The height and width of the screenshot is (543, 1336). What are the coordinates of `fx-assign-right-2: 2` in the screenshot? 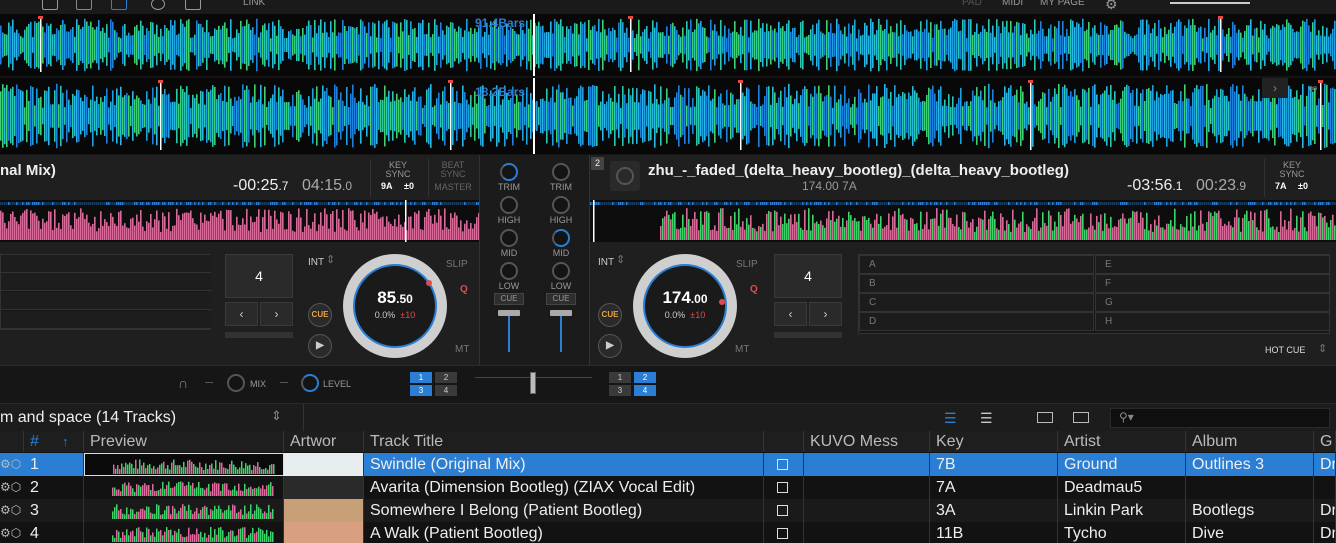 It's located at (645, 377).